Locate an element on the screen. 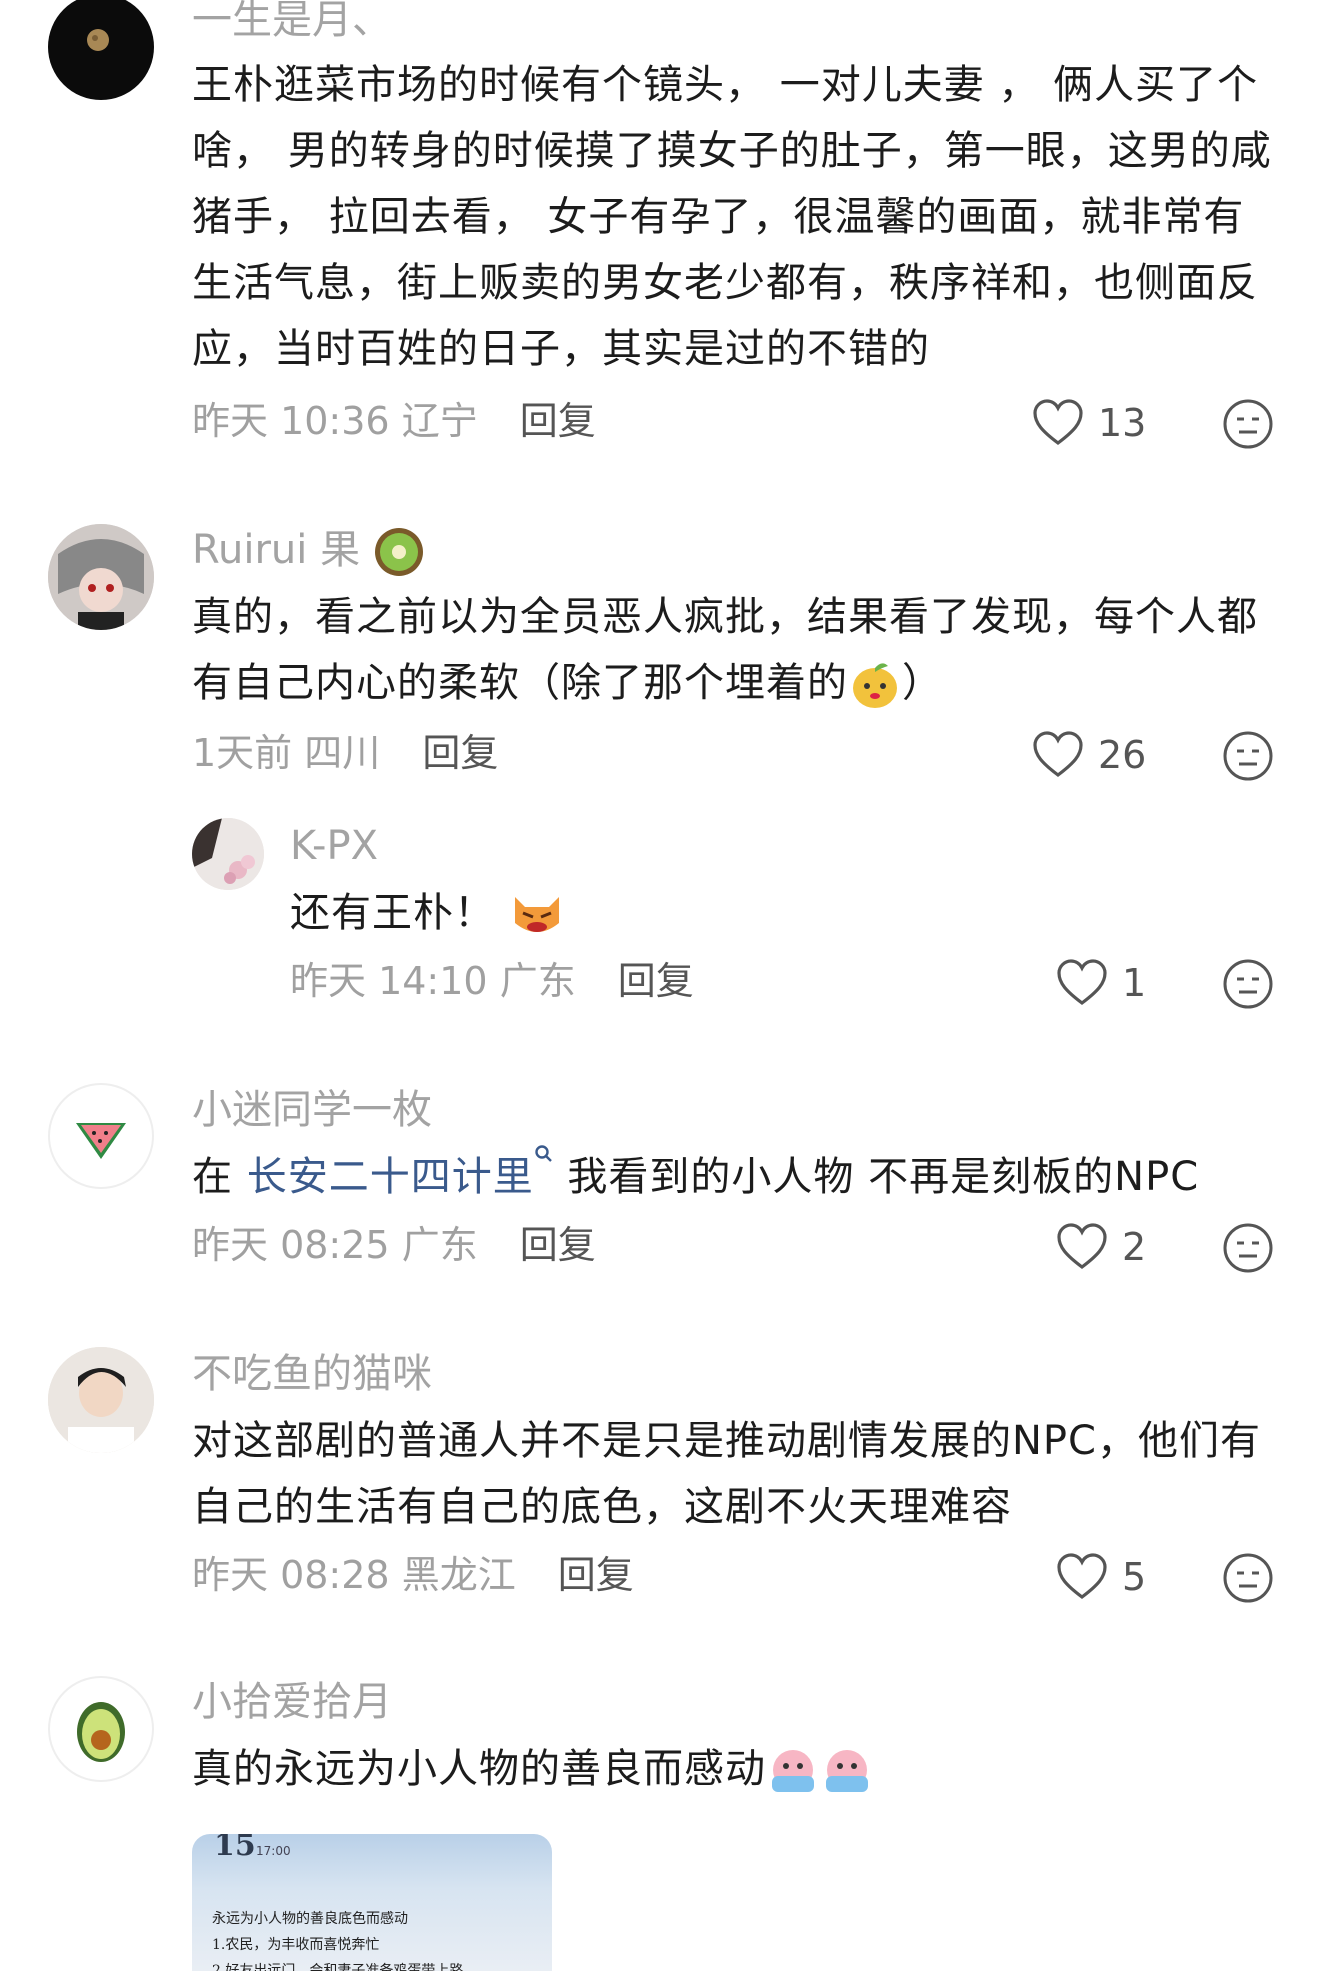 The height and width of the screenshot is (1971, 1320). username: K-PX is located at coordinates (334, 846).